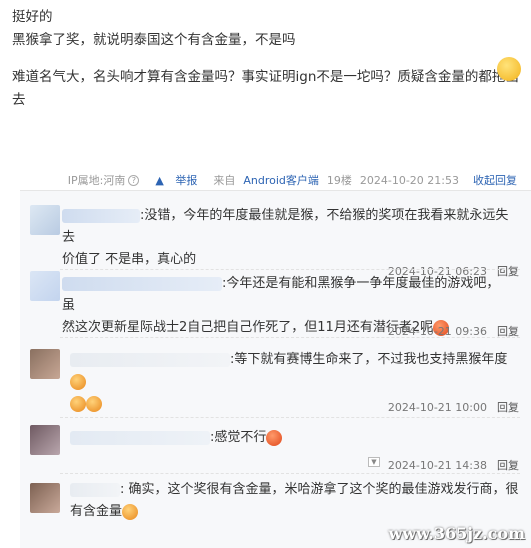  Describe the element at coordinates (495, 180) in the screenshot. I see `collapse-replies-button: 收起回复` at that location.